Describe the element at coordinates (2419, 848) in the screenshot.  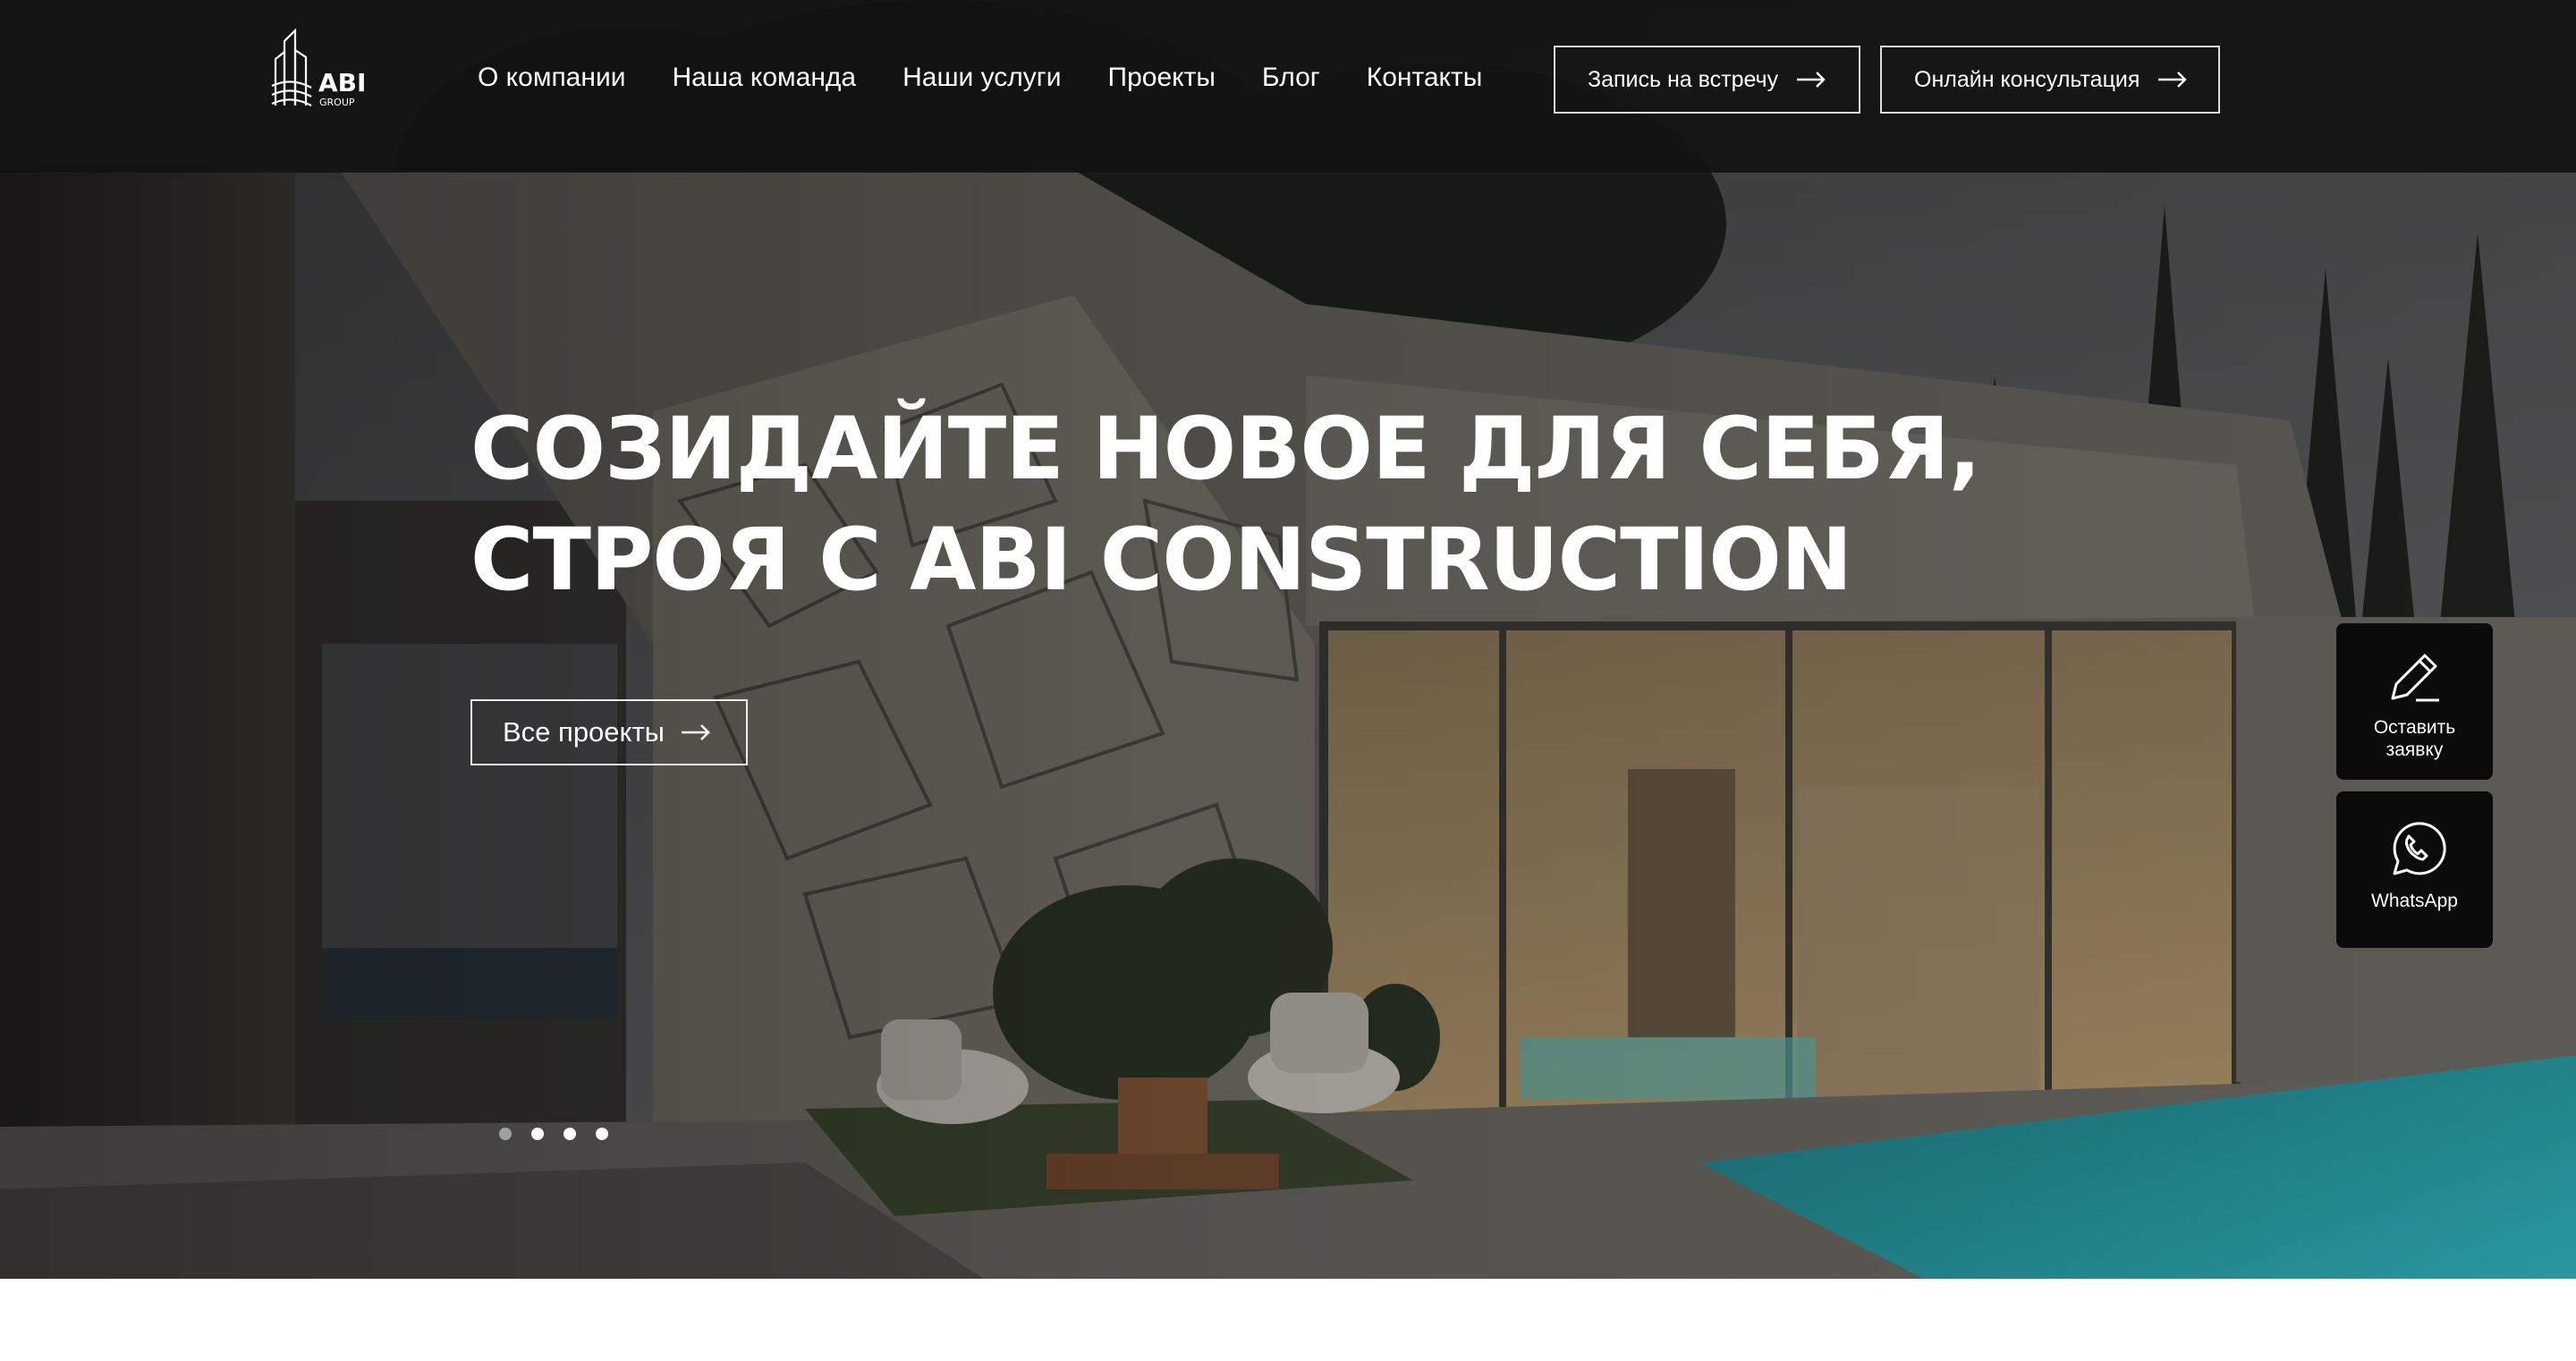
I see `whatsapp-icon` at that location.